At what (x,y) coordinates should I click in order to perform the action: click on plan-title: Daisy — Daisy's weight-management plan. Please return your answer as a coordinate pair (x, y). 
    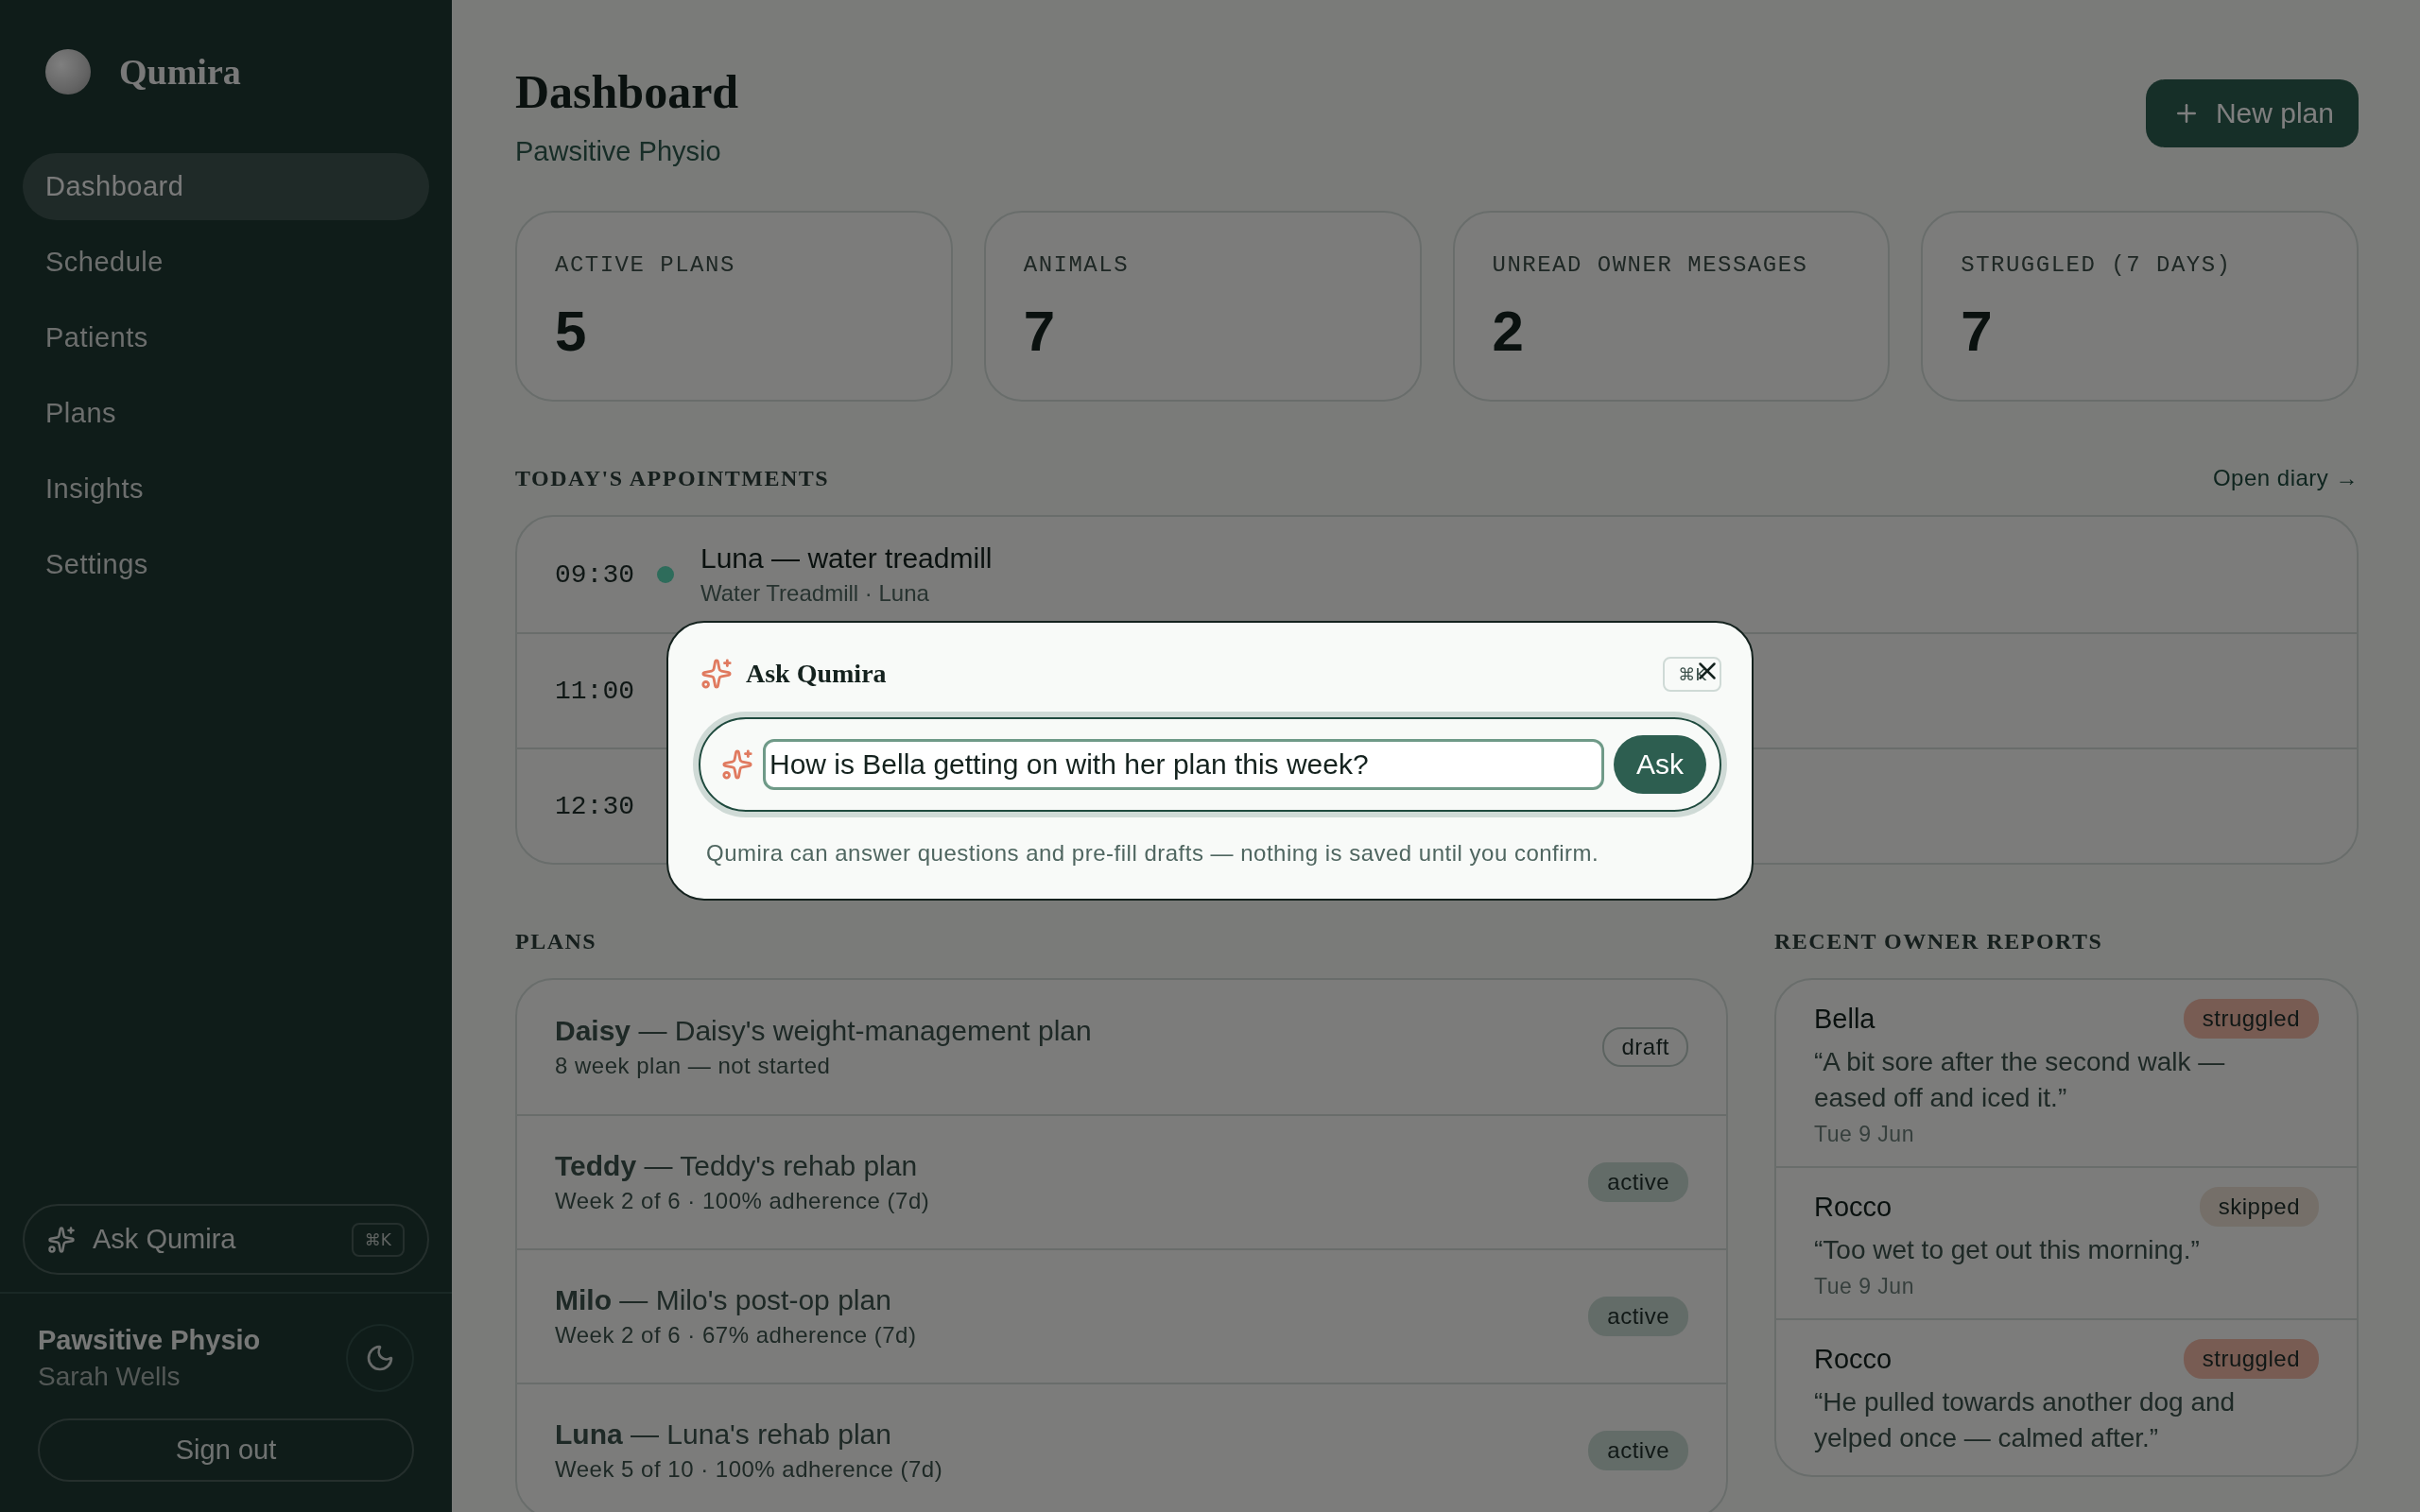
    Looking at the image, I should click on (824, 1031).